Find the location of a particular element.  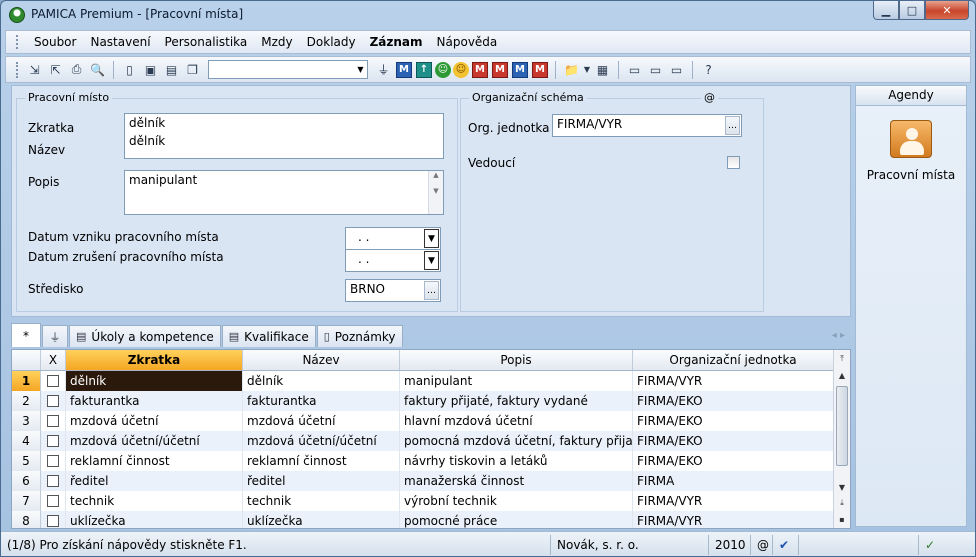

scroll-top-icon: ⤒ is located at coordinates (842, 359).